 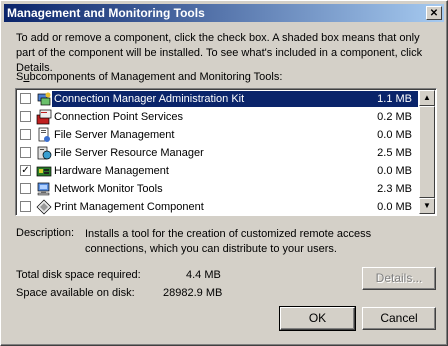 I want to click on connection-point-icon, so click(x=44, y=117).